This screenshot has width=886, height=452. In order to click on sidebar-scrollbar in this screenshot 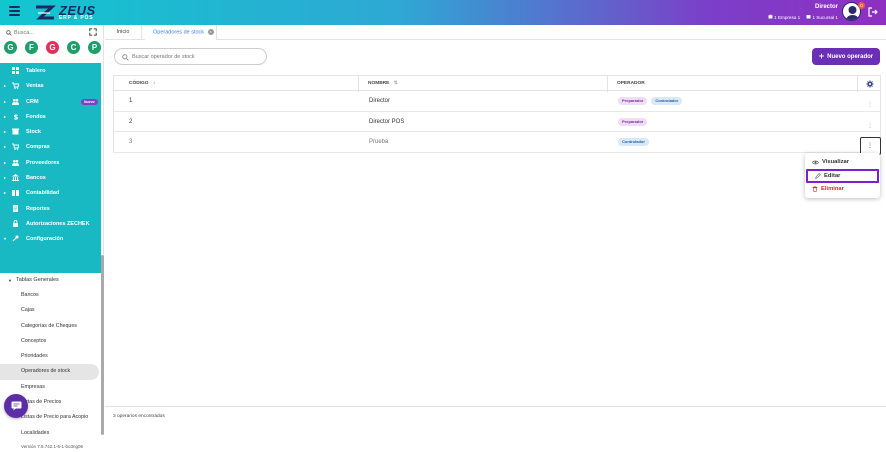, I will do `click(102, 345)`.